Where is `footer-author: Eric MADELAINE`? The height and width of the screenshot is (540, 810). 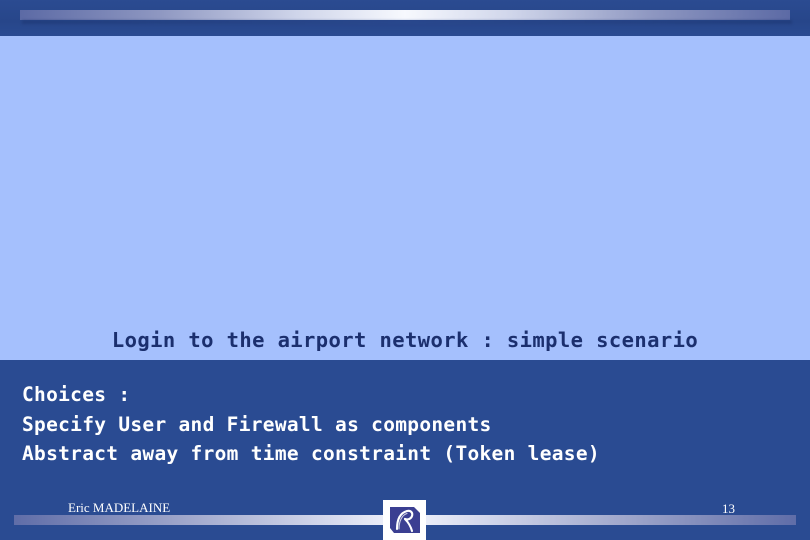
footer-author: Eric MADELAINE is located at coordinates (119, 507).